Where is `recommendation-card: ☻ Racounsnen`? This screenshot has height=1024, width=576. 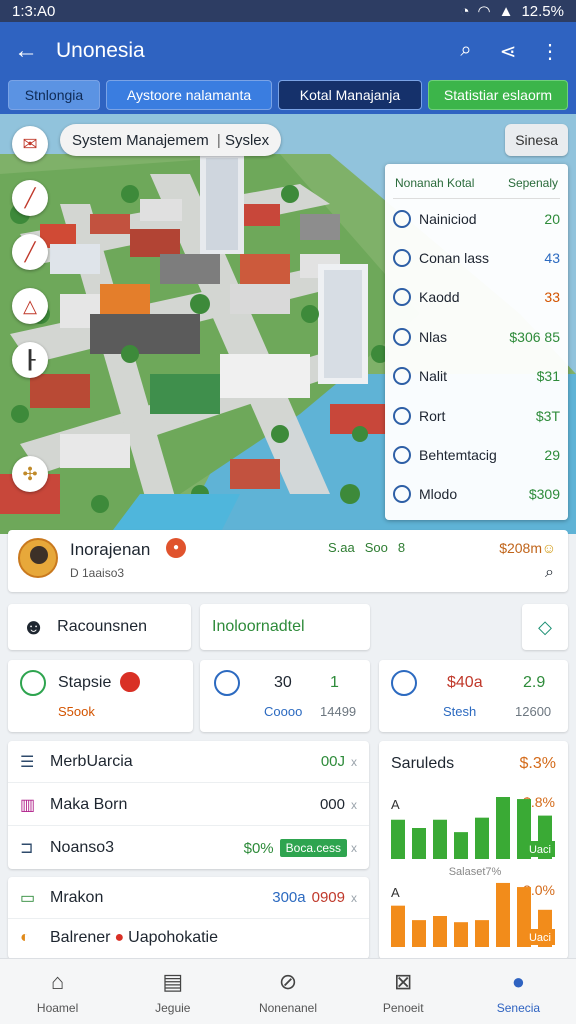 recommendation-card: ☻ Racounsnen is located at coordinates (99, 627).